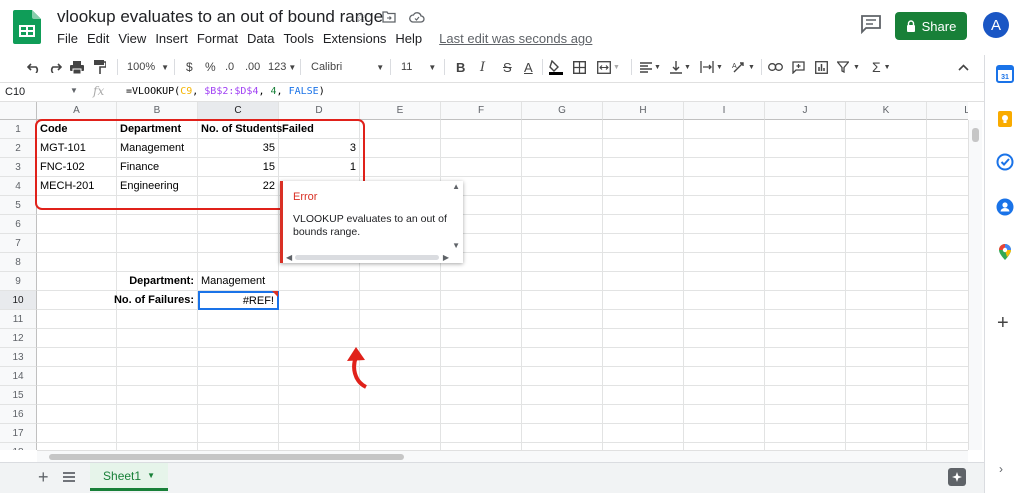 This screenshot has width=1024, height=493. What do you see at coordinates (1003, 323) in the screenshot?
I see `add-addon-icon: +` at bounding box center [1003, 323].